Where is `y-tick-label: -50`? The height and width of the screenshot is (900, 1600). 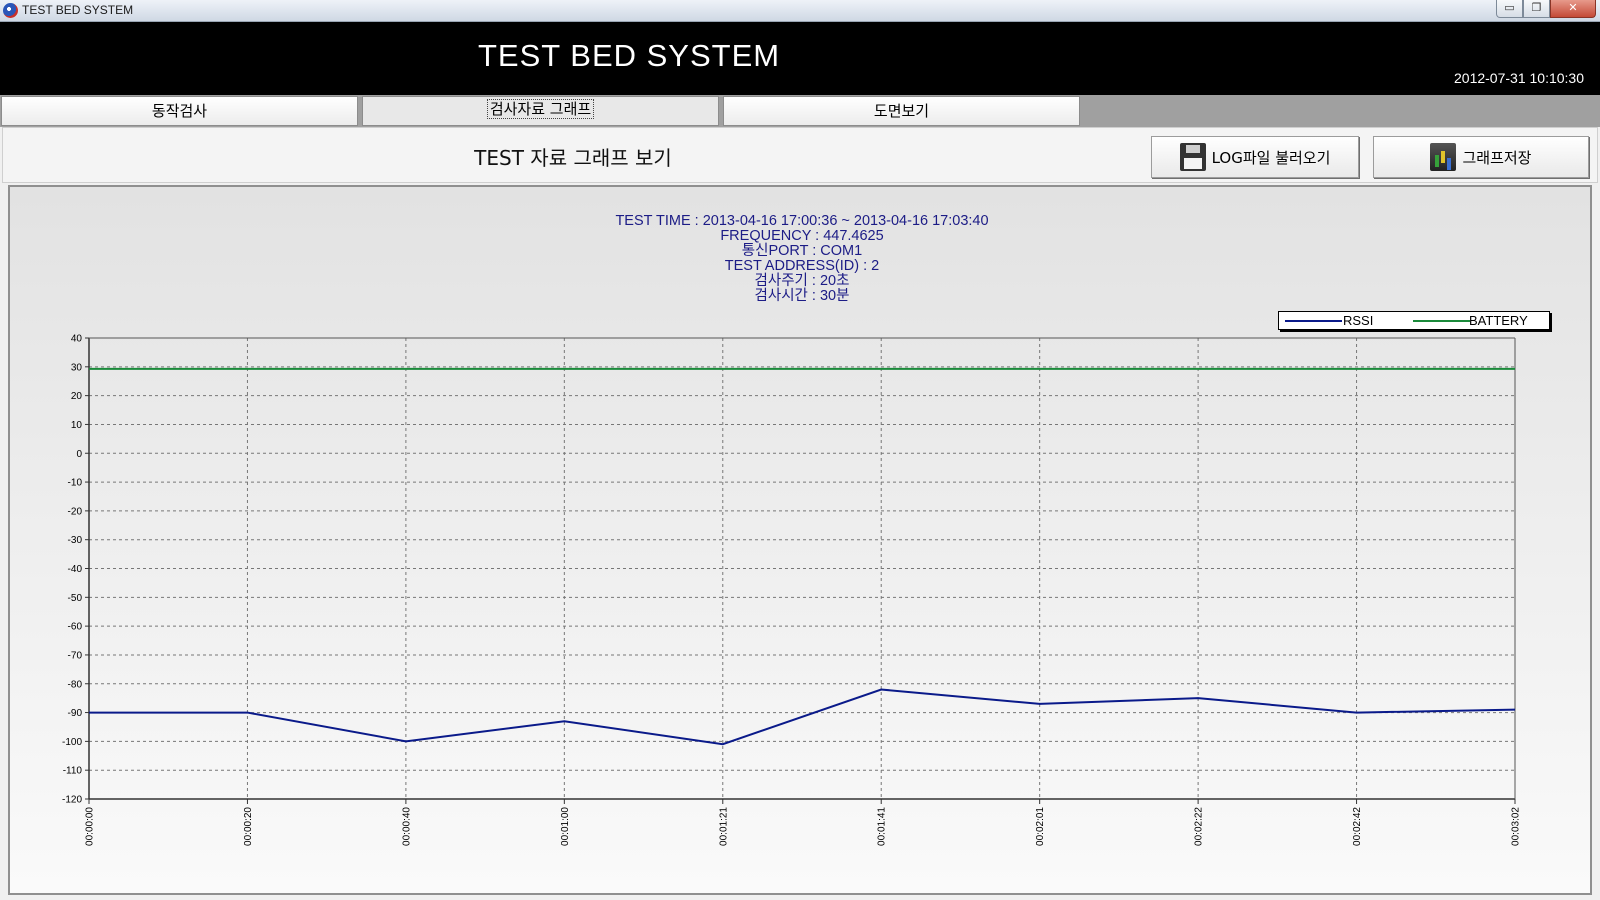 y-tick-label: -50 is located at coordinates (75, 598).